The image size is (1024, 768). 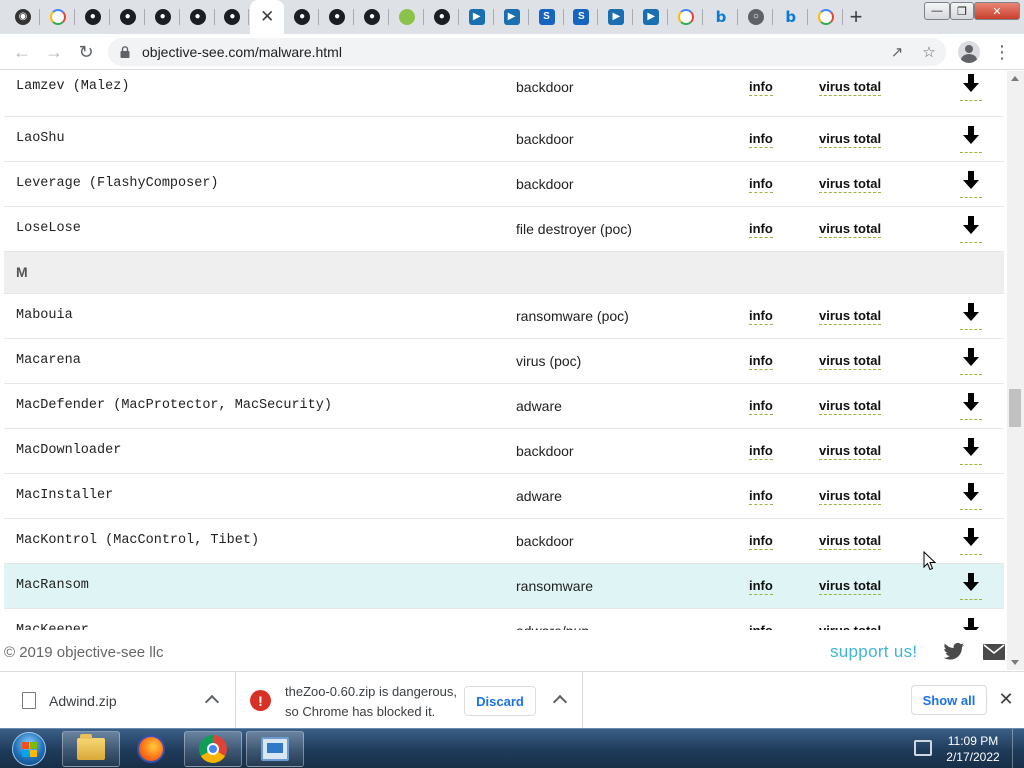 I want to click on new-tab-button: +, so click(x=856, y=16).